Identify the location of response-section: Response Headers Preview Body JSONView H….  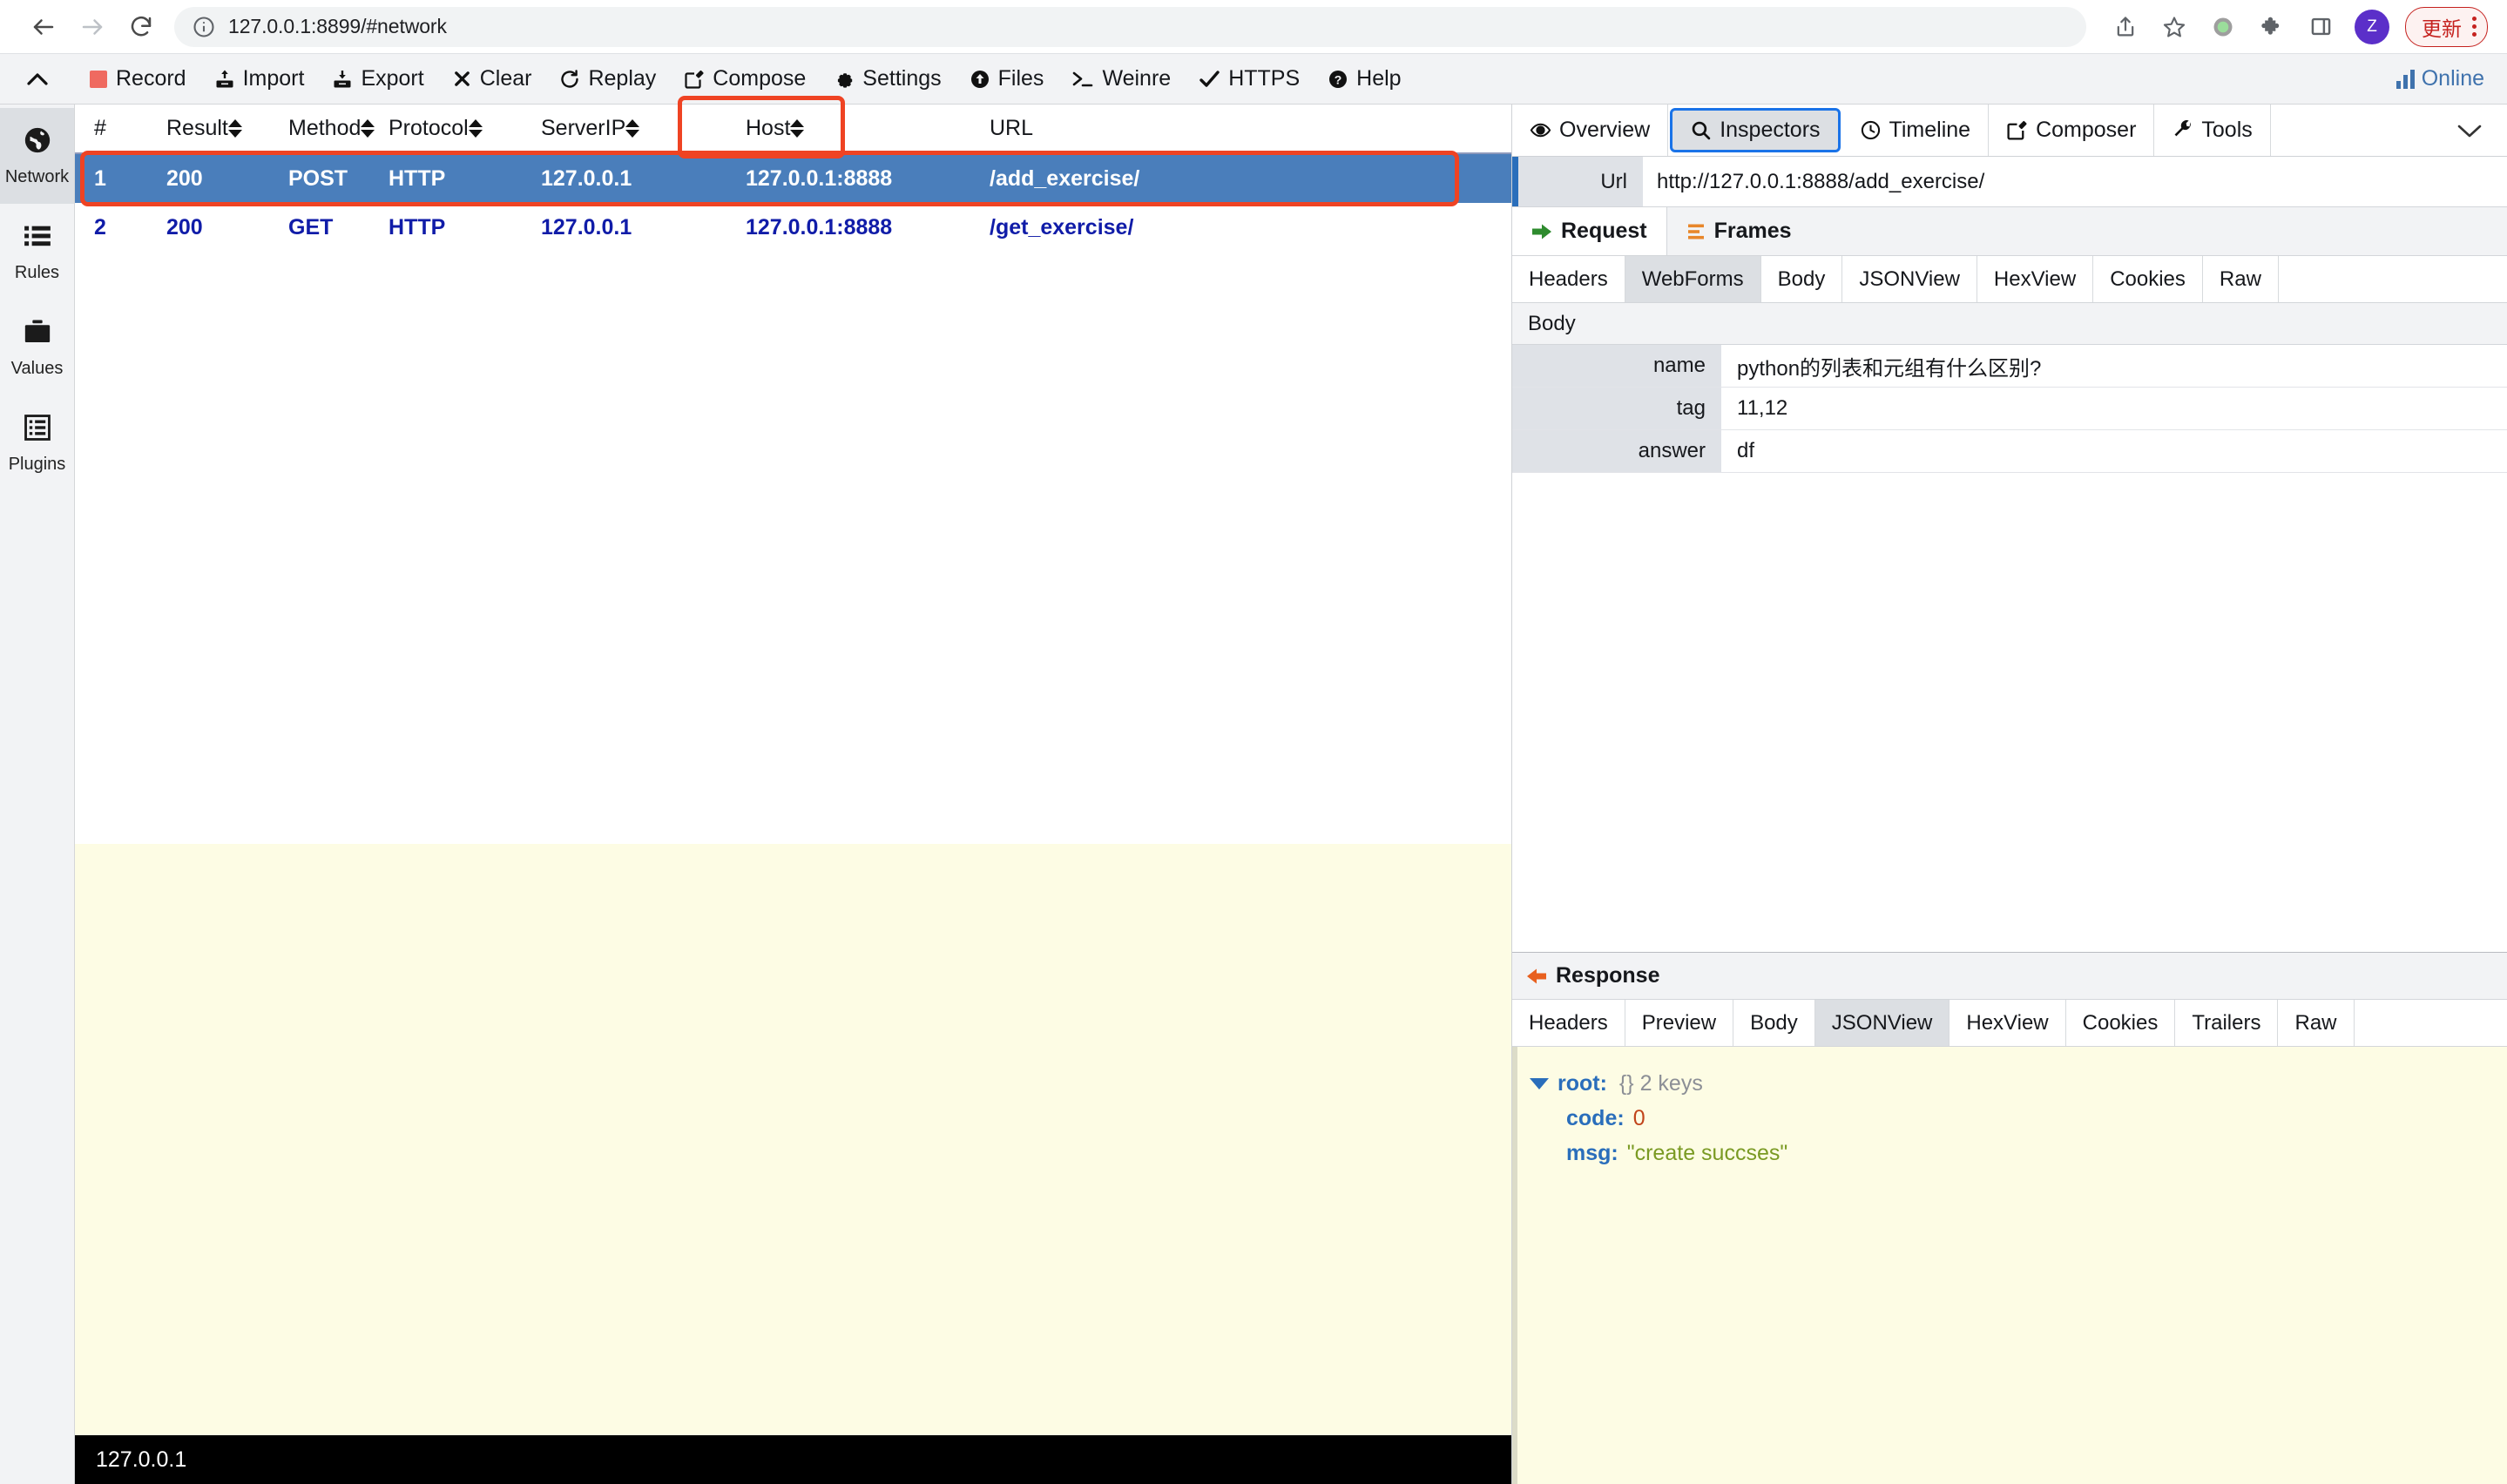
(2009, 1218).